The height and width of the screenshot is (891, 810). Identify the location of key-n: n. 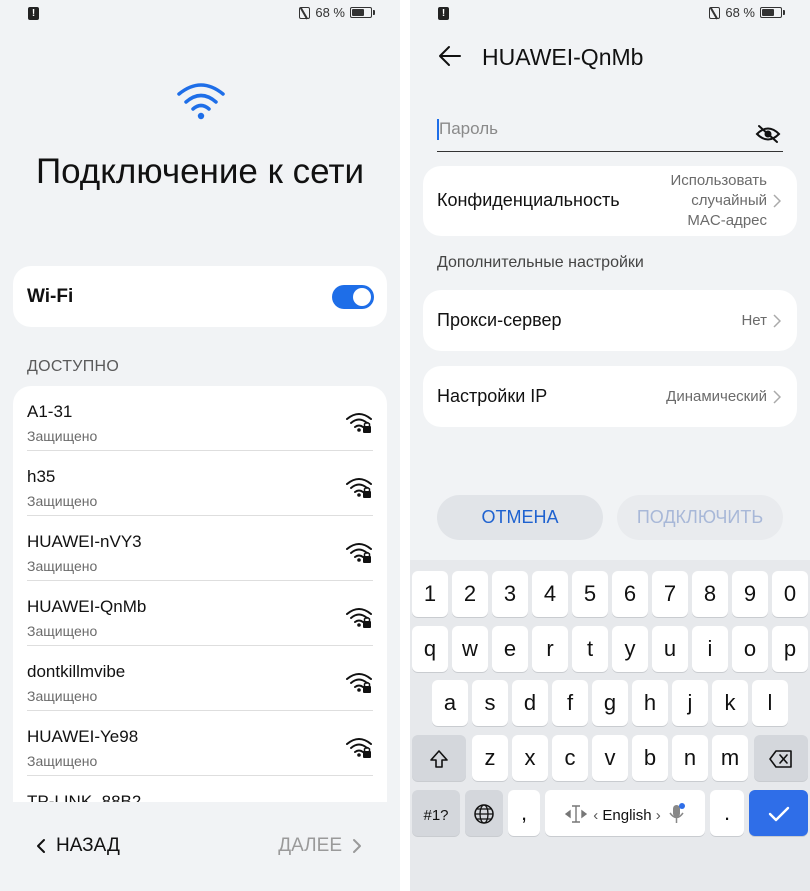
(690, 758).